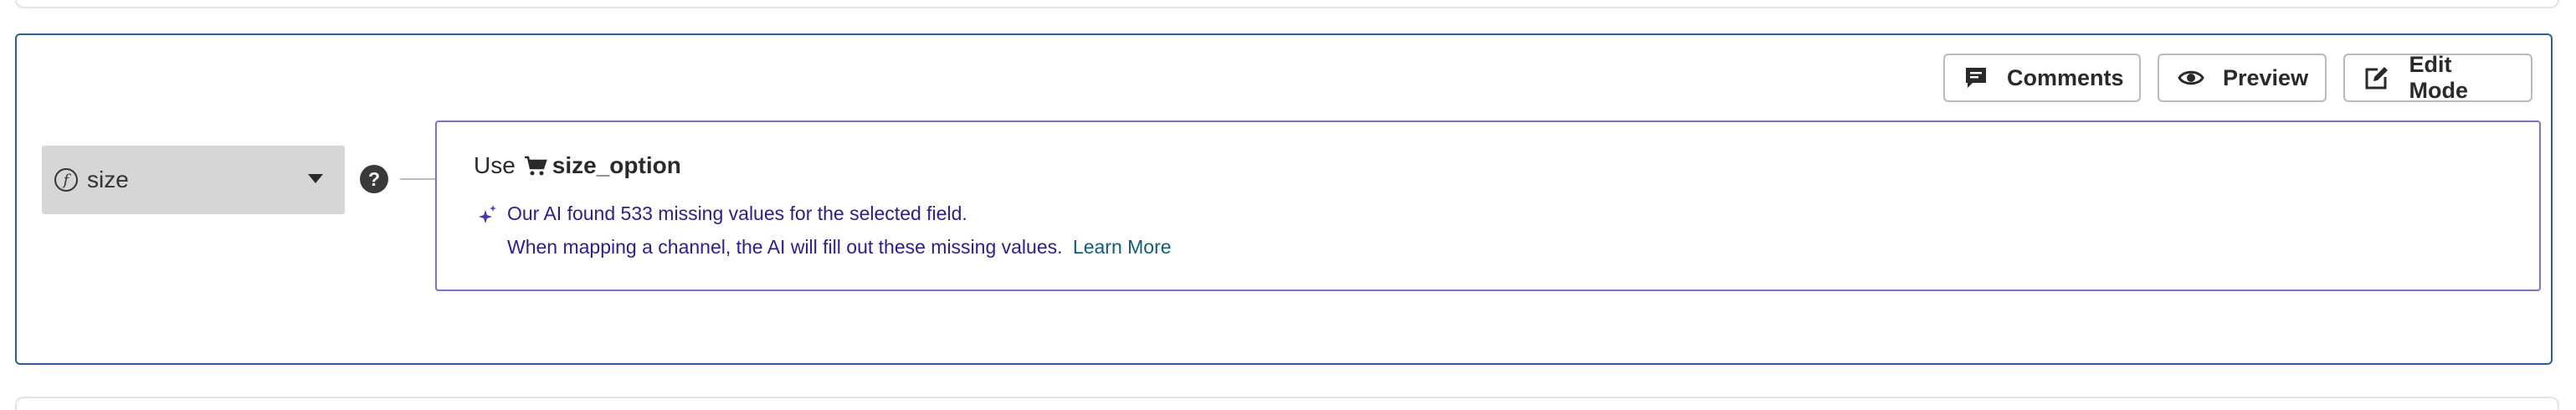 The height and width of the screenshot is (410, 2576). I want to click on edit-mode-button-label: Edit Mode, so click(2439, 77).